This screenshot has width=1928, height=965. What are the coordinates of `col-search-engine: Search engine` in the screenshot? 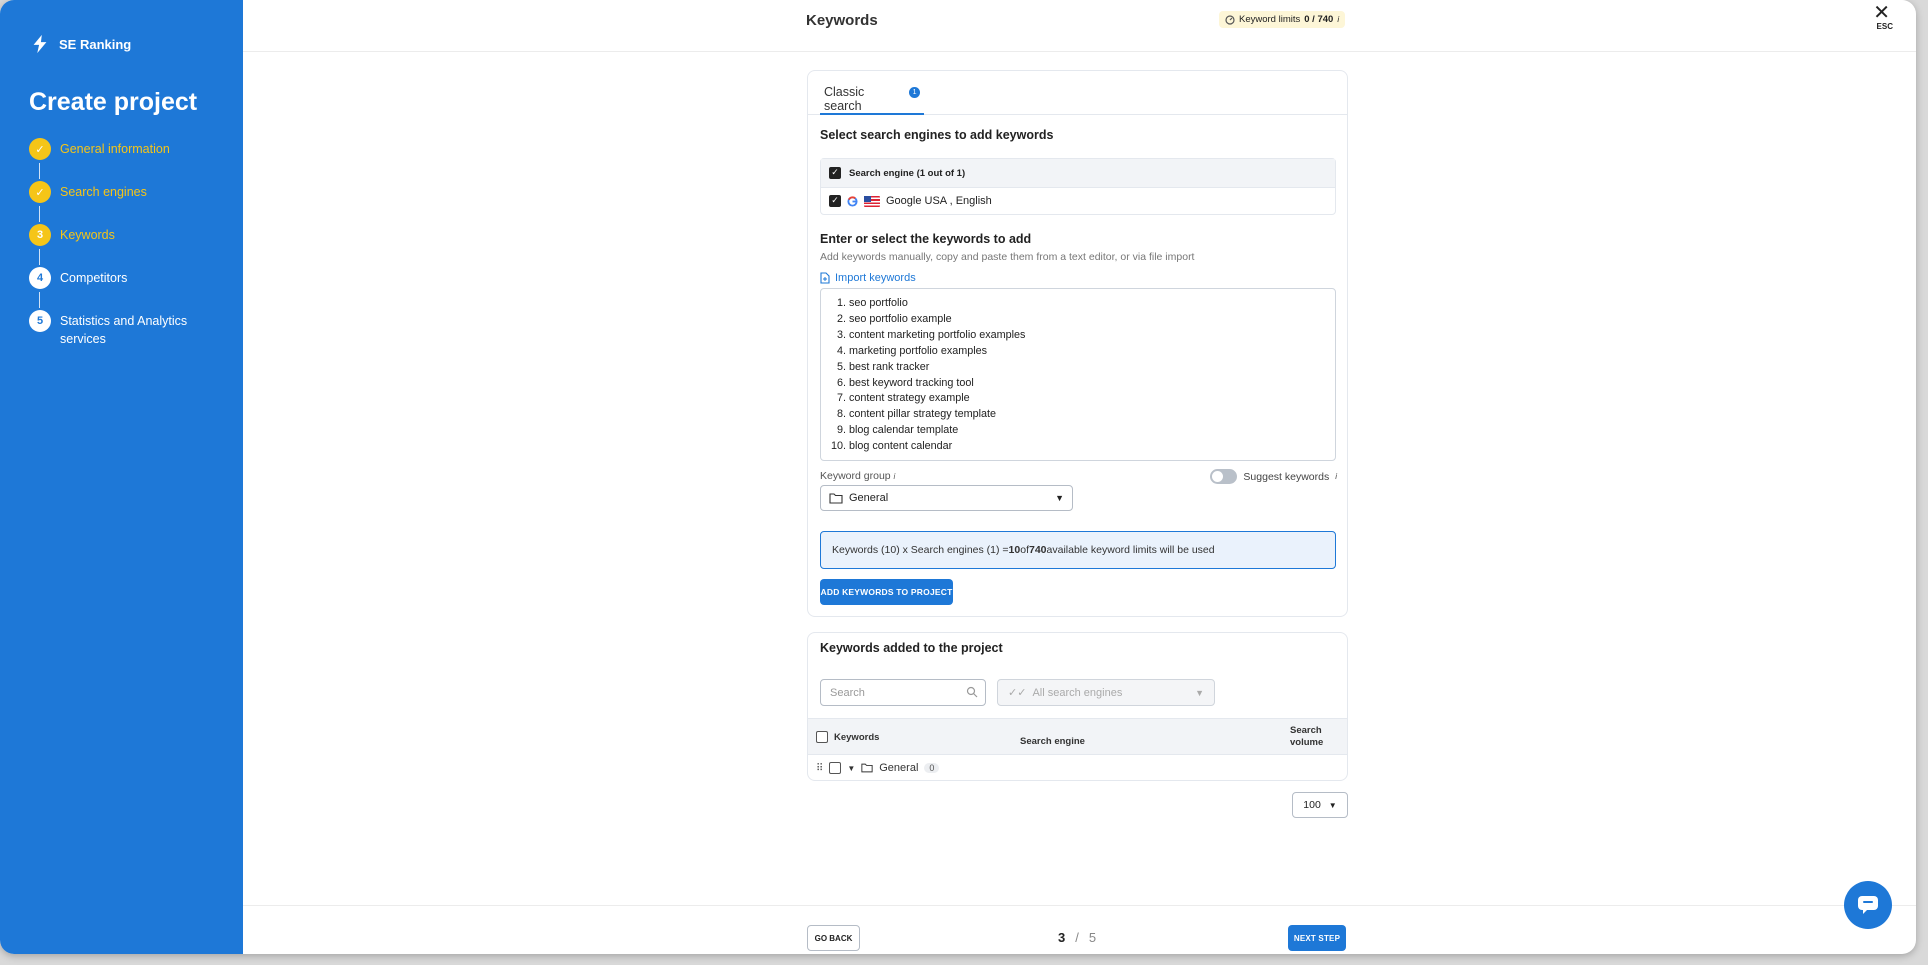 It's located at (1052, 741).